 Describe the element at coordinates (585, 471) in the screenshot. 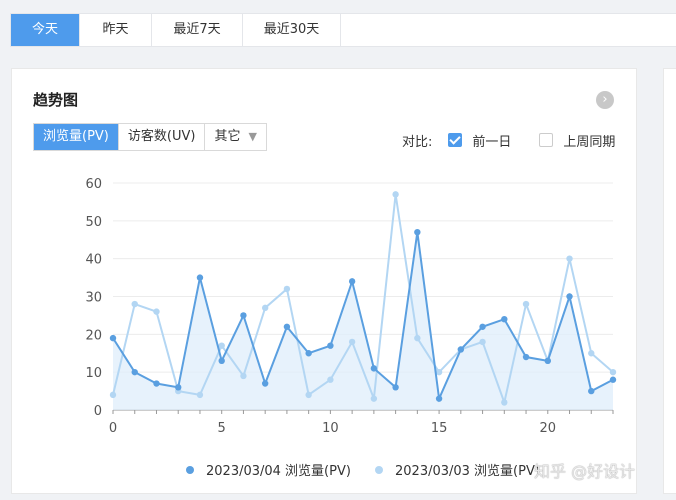

I see `watermark: 知乎 @好设计` at that location.